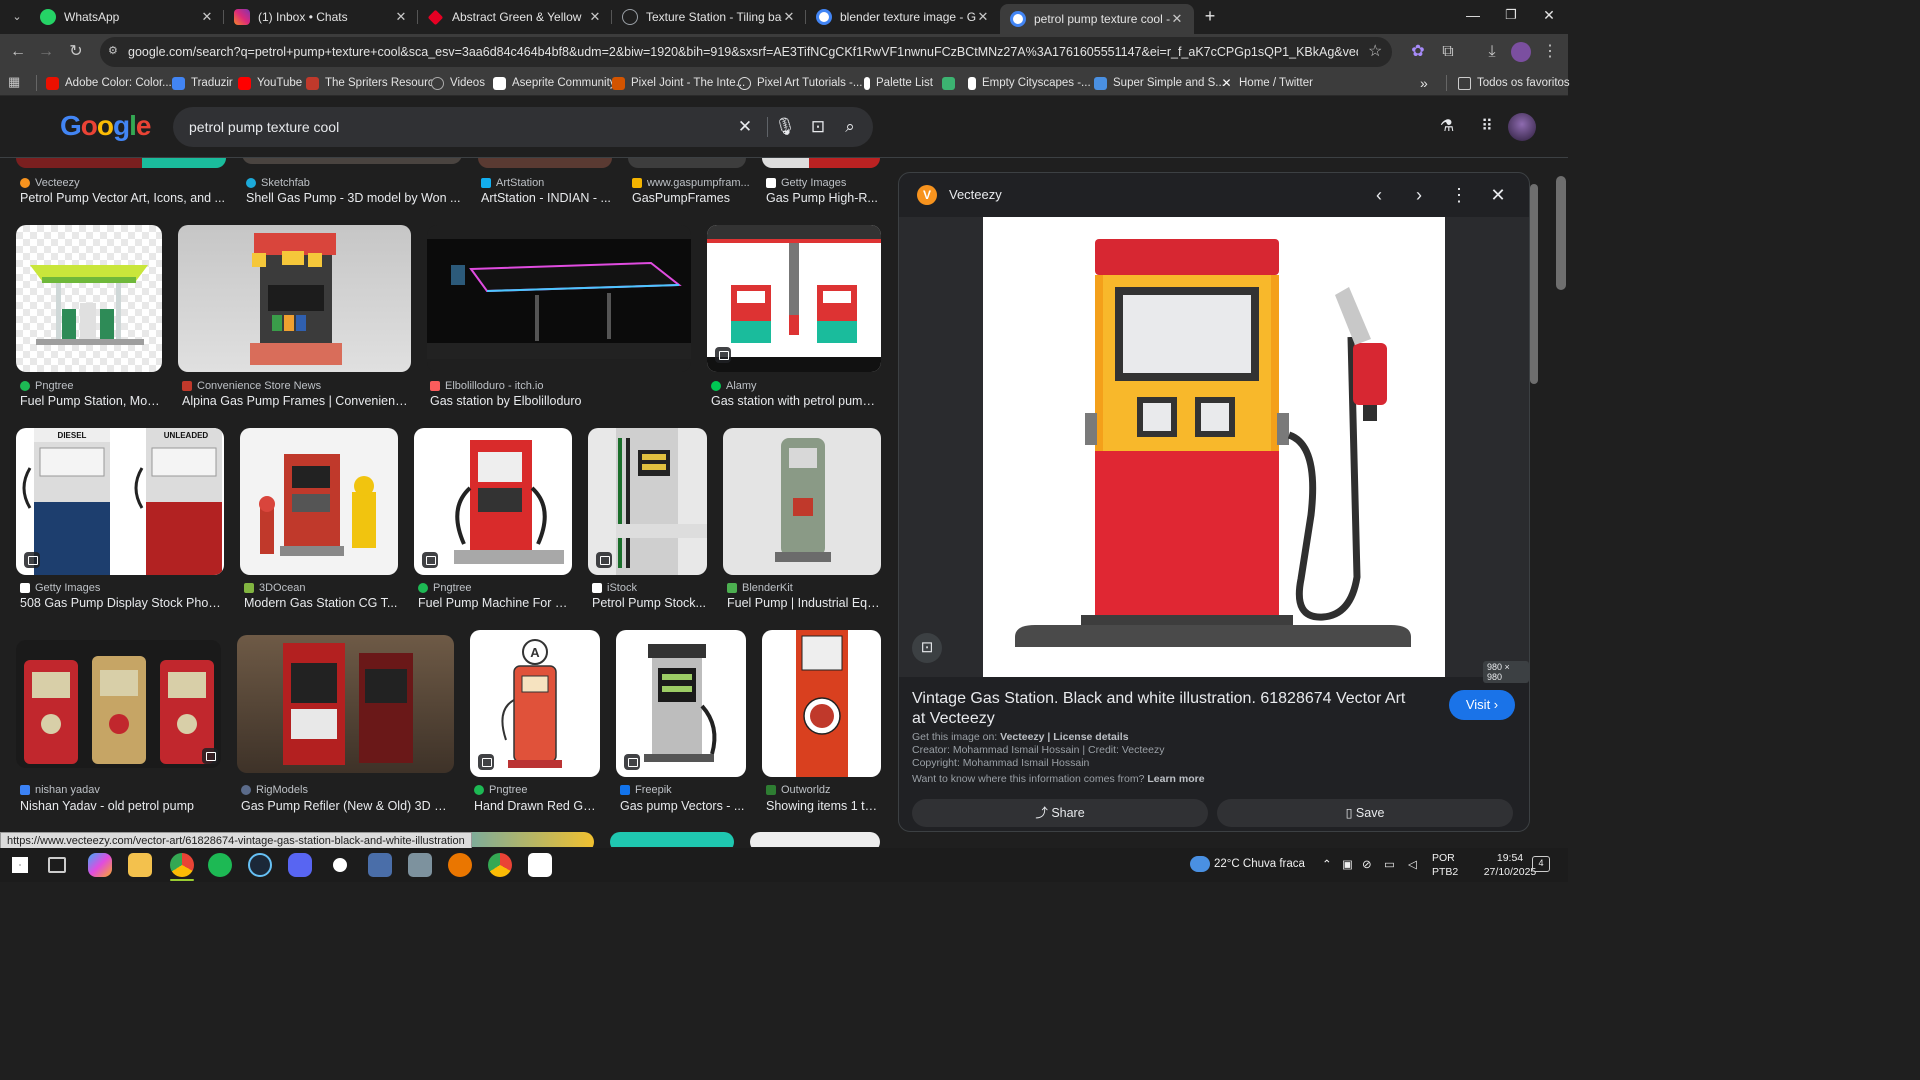 The image size is (1920, 1080). What do you see at coordinates (898, 83) in the screenshot?
I see `bookmark-palette-list: Palette List` at bounding box center [898, 83].